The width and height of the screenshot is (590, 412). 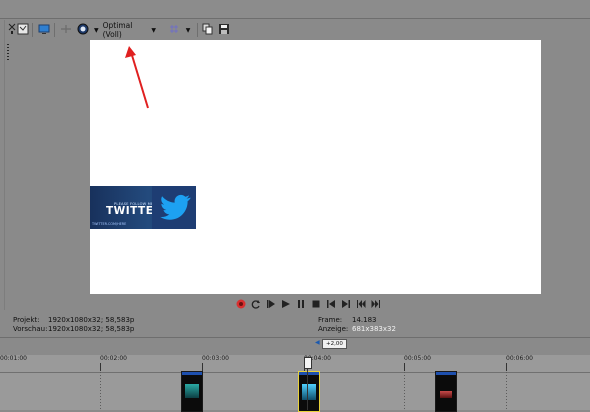 What do you see at coordinates (30, 329) in the screenshot?
I see `preview-label: Vorschau:` at bounding box center [30, 329].